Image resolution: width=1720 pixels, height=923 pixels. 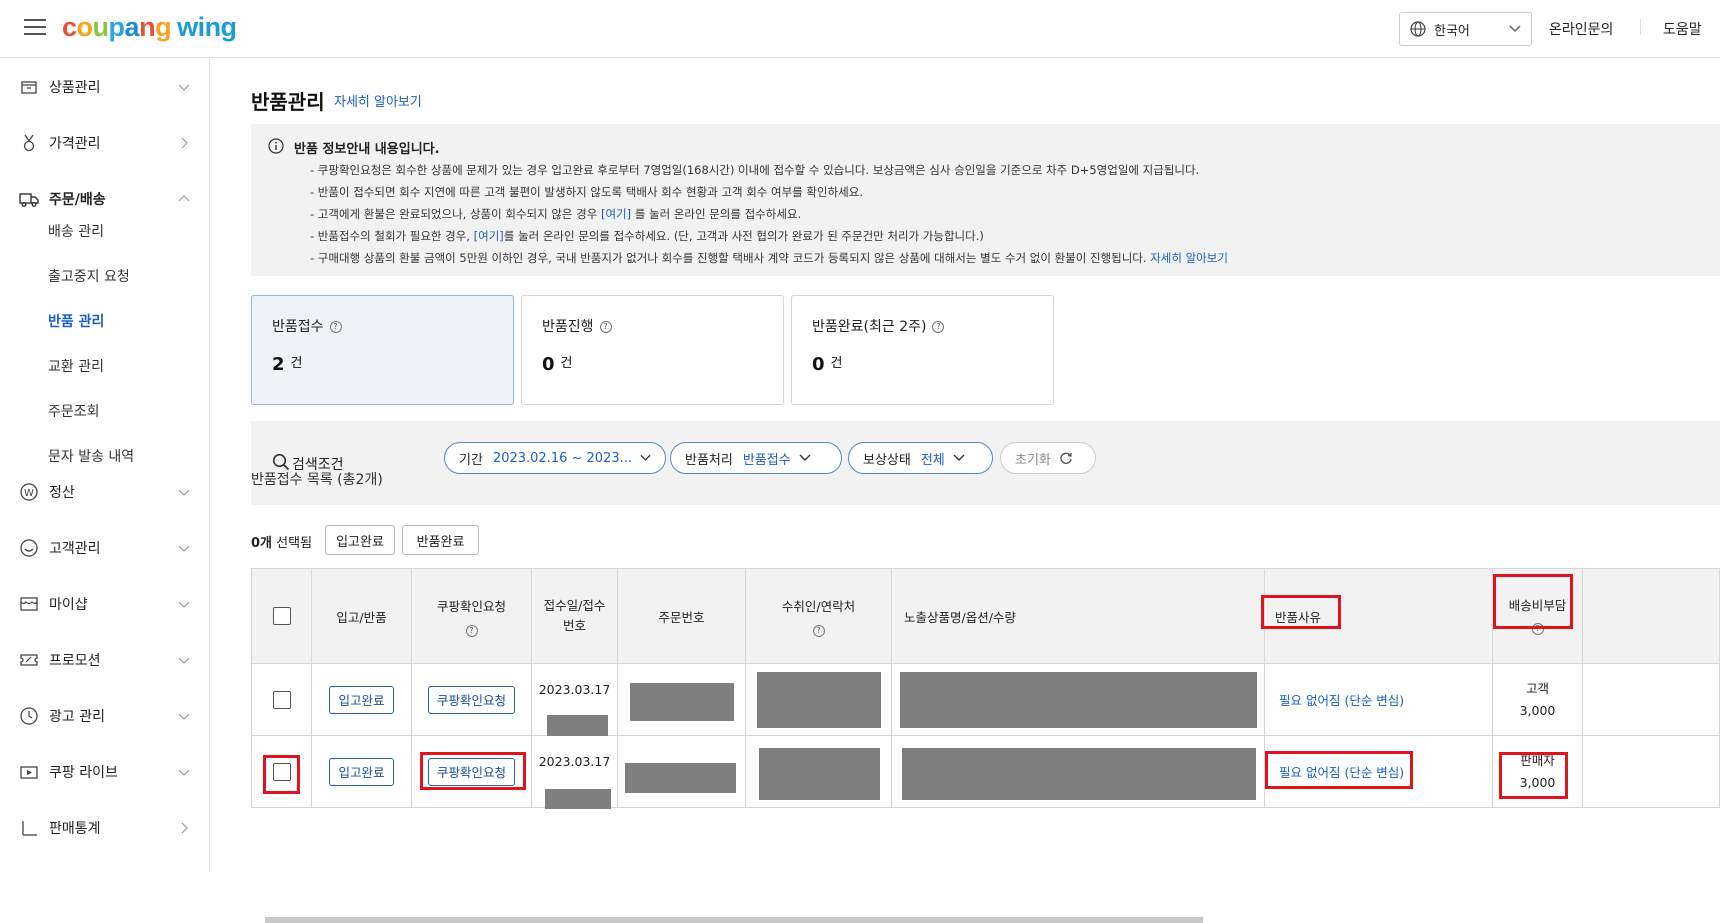 I want to click on hamburger-menu-icon, so click(x=35, y=28).